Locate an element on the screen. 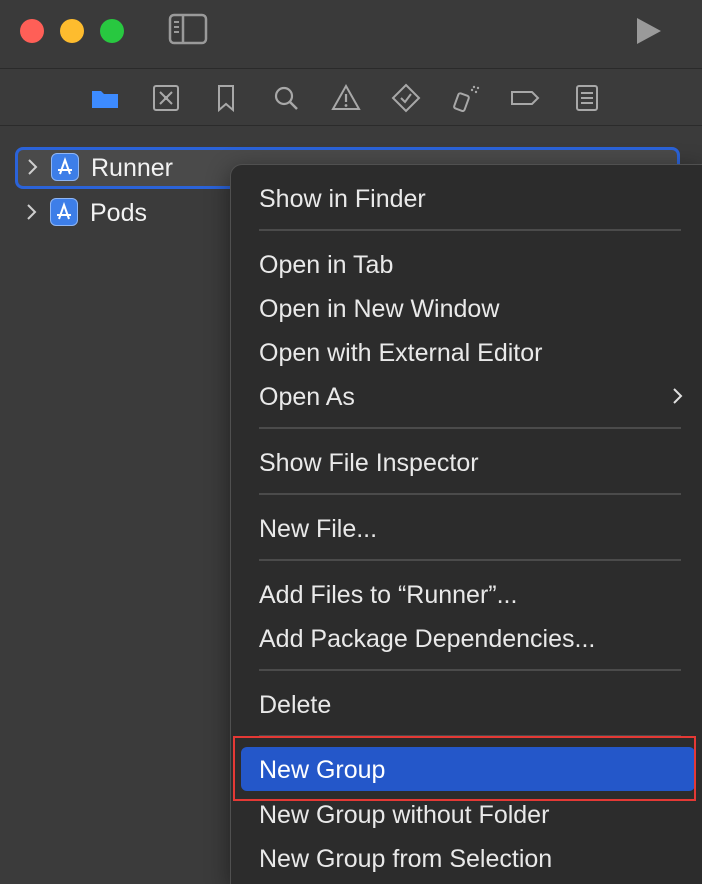  menu-item-show-file-inspector: Show File Inspector is located at coordinates (468, 462).